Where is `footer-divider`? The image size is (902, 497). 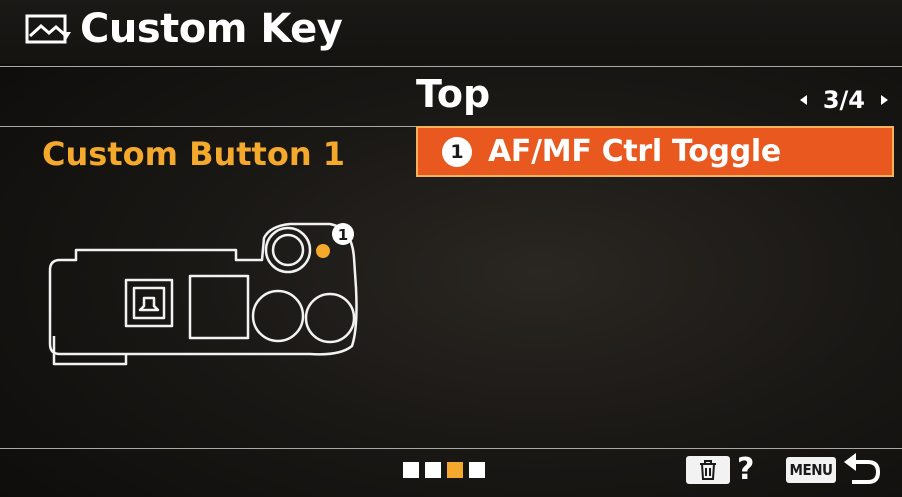 footer-divider is located at coordinates (451, 448).